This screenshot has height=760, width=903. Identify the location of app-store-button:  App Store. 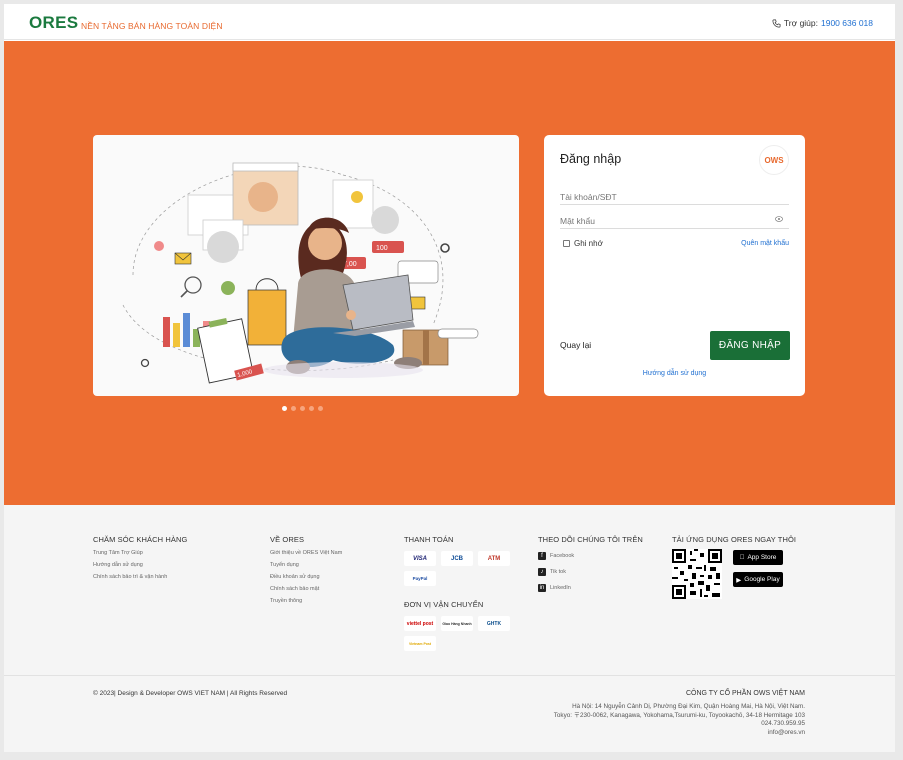
(758, 557).